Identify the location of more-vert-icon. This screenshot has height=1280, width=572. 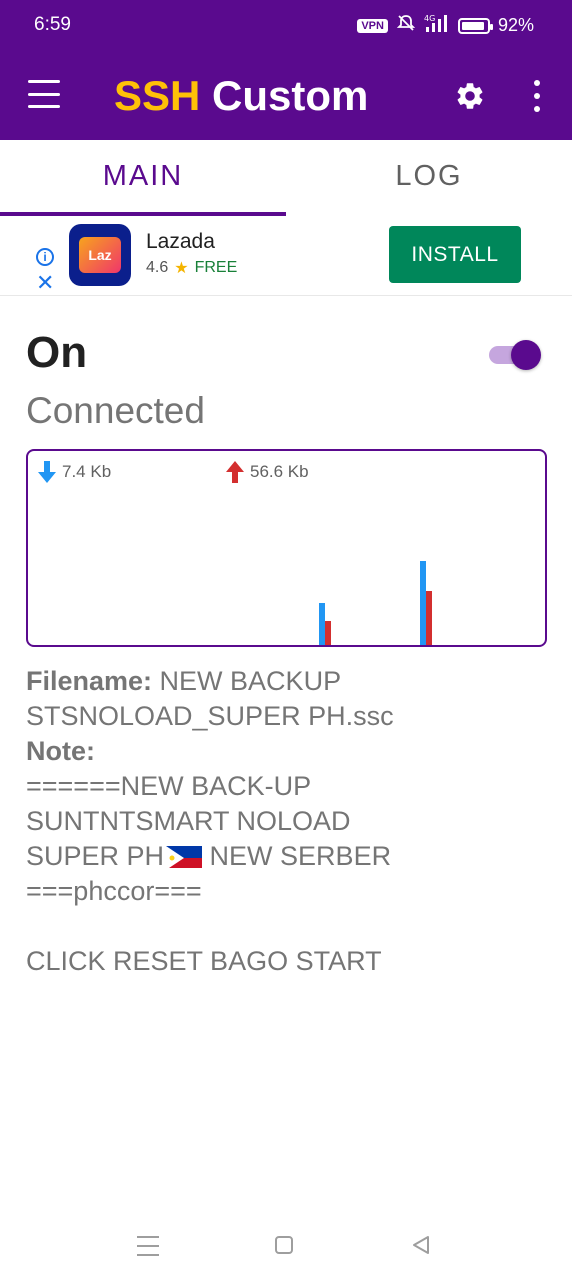
(537, 96).